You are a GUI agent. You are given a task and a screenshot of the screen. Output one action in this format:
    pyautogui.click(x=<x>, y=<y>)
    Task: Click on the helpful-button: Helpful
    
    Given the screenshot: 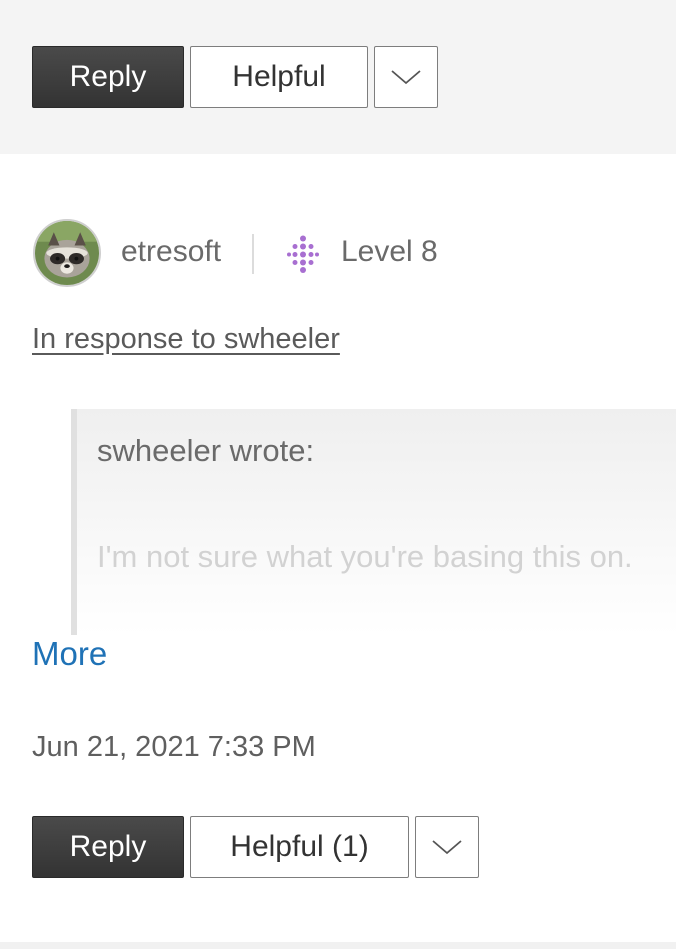 What is the action you would take?
    pyautogui.click(x=279, y=77)
    